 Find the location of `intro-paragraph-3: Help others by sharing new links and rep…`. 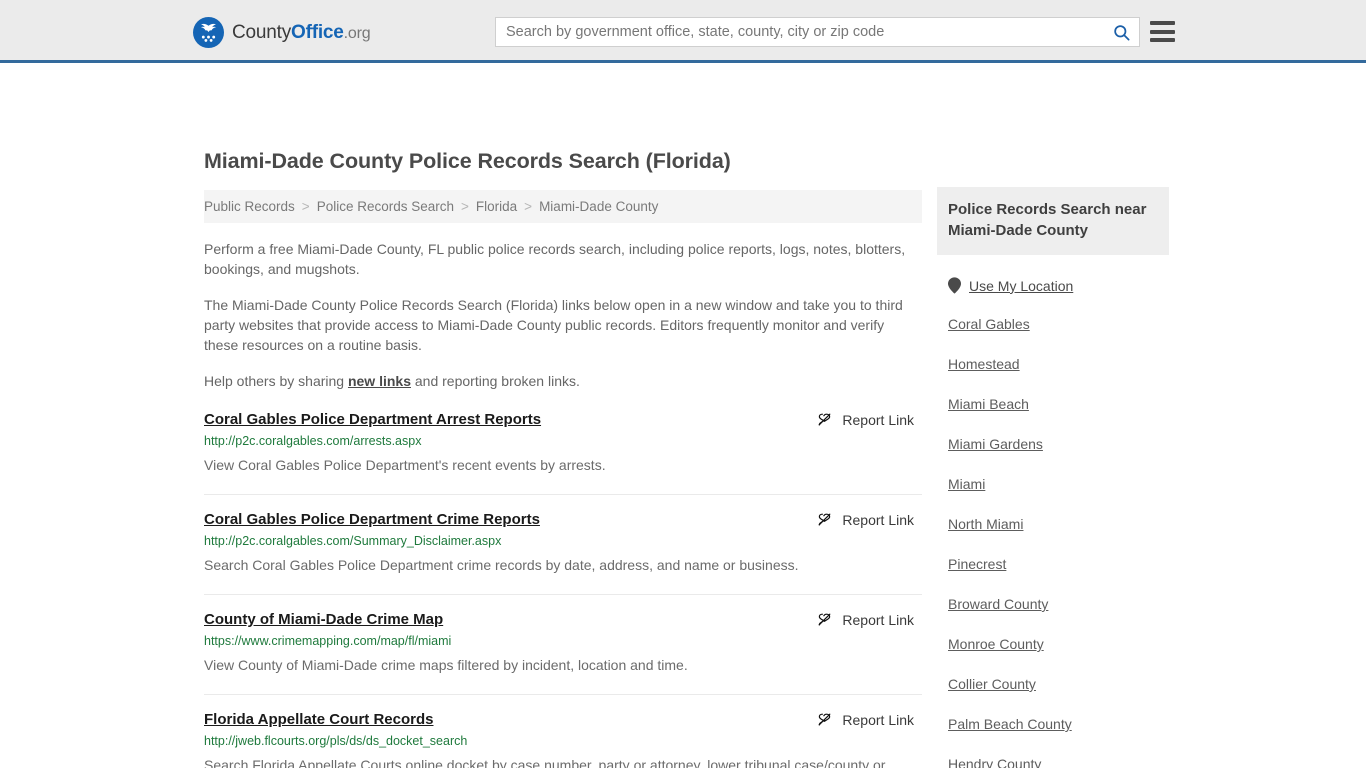

intro-paragraph-3: Help others by sharing new links and rep… is located at coordinates (563, 381).